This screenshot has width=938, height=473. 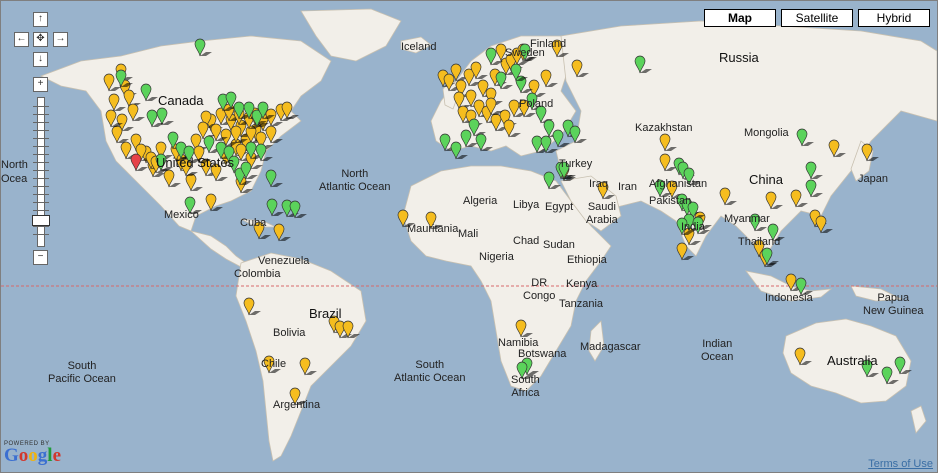 What do you see at coordinates (602, 213) in the screenshot?
I see `label-saudi-arabia: Saudi Arabia` at bounding box center [602, 213].